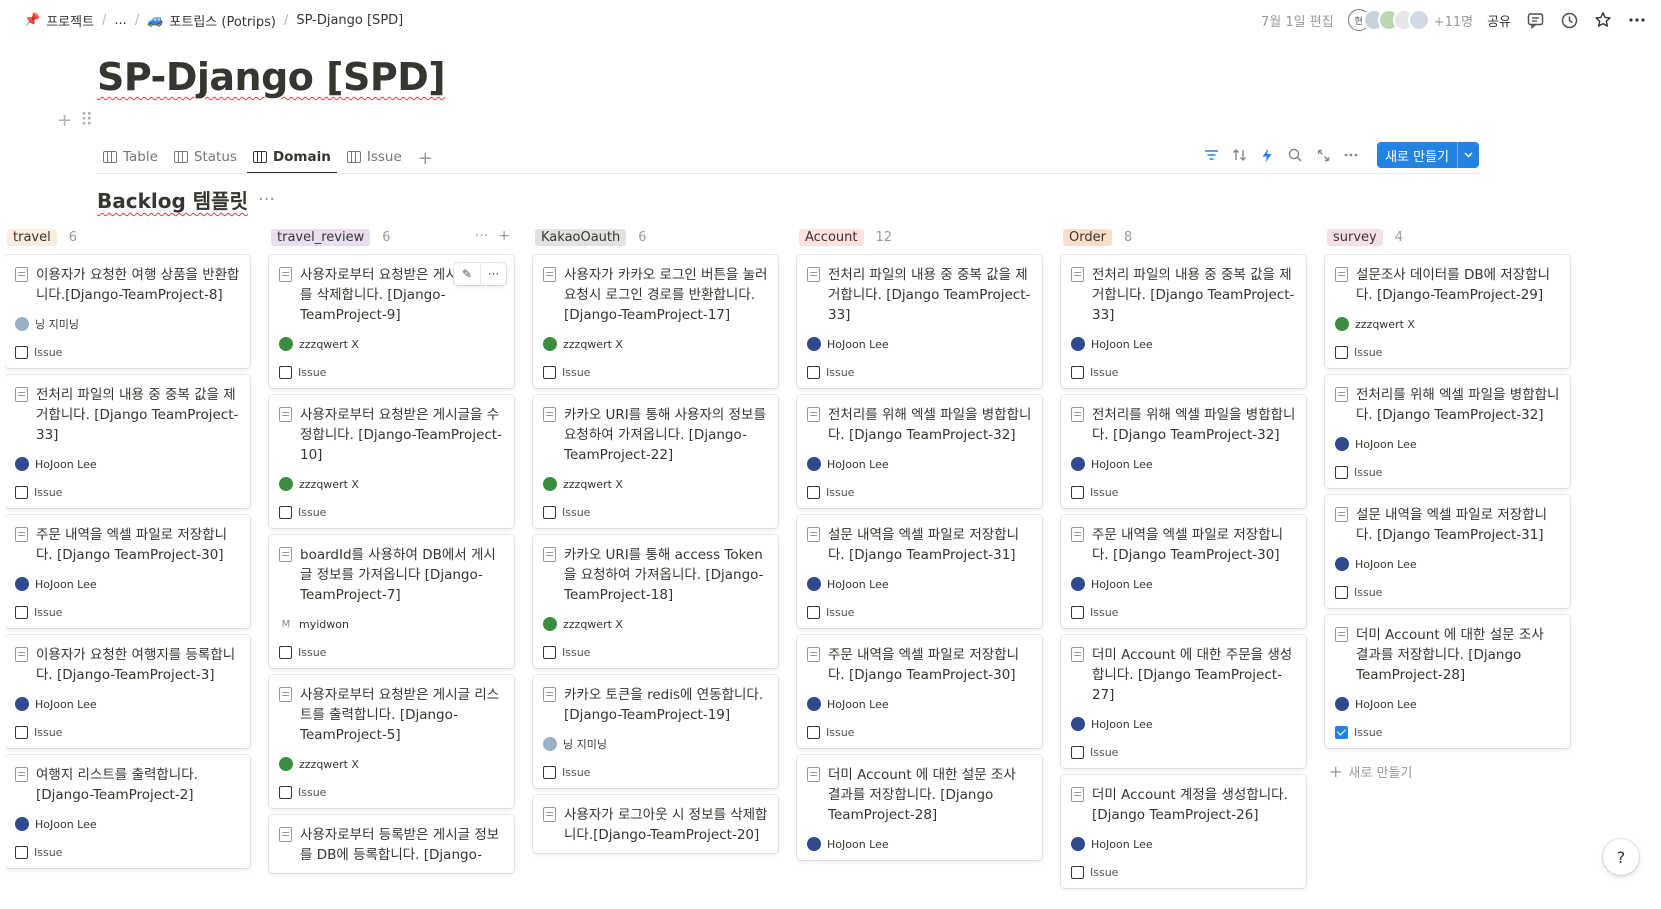 This screenshot has width=1661, height=909. Describe the element at coordinates (1447, 237) in the screenshot. I see `column-header: survey 4` at that location.